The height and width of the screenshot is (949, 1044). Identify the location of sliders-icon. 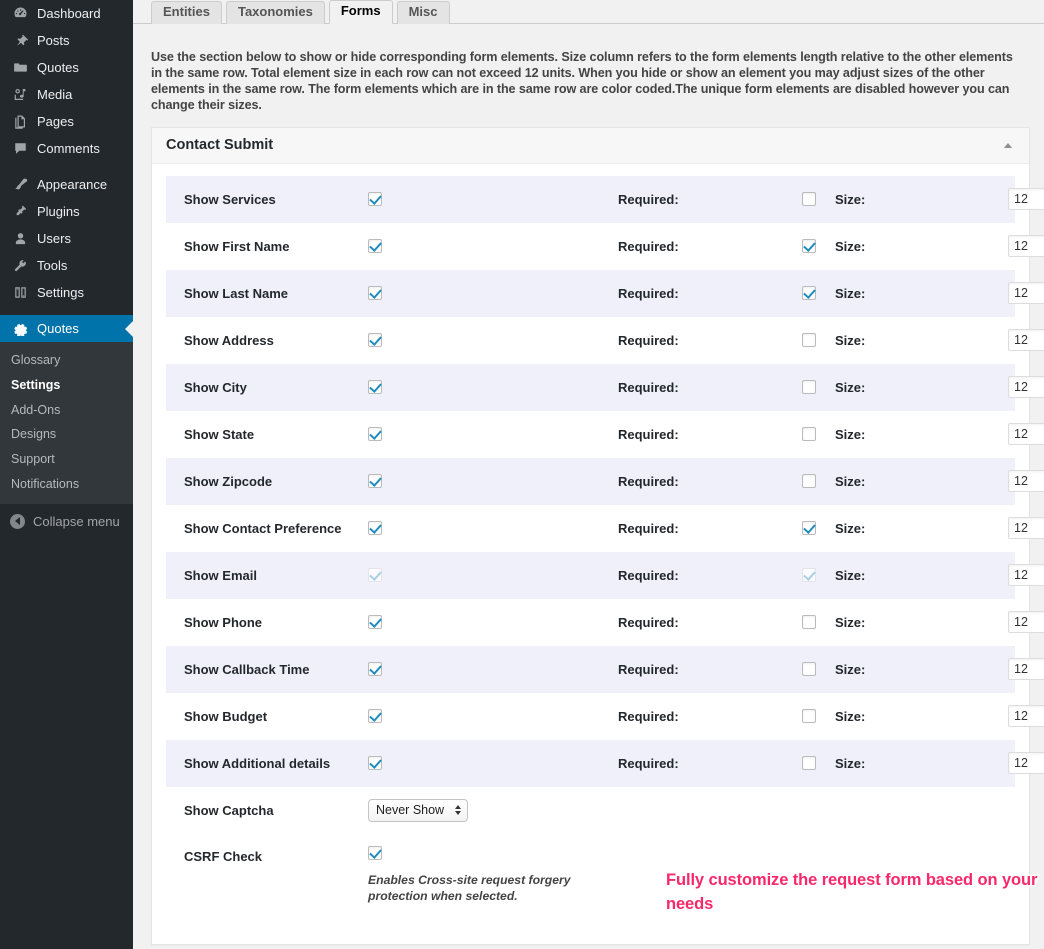
(20, 292).